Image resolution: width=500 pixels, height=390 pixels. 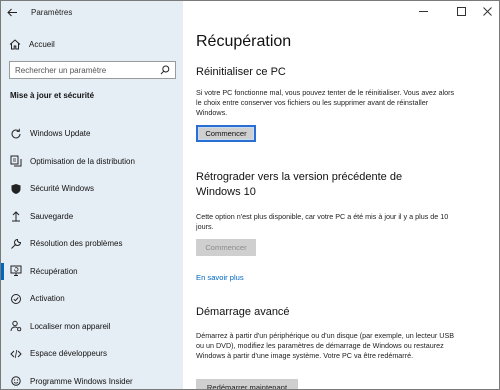 I want to click on back-arrow-icon, so click(x=11, y=12).